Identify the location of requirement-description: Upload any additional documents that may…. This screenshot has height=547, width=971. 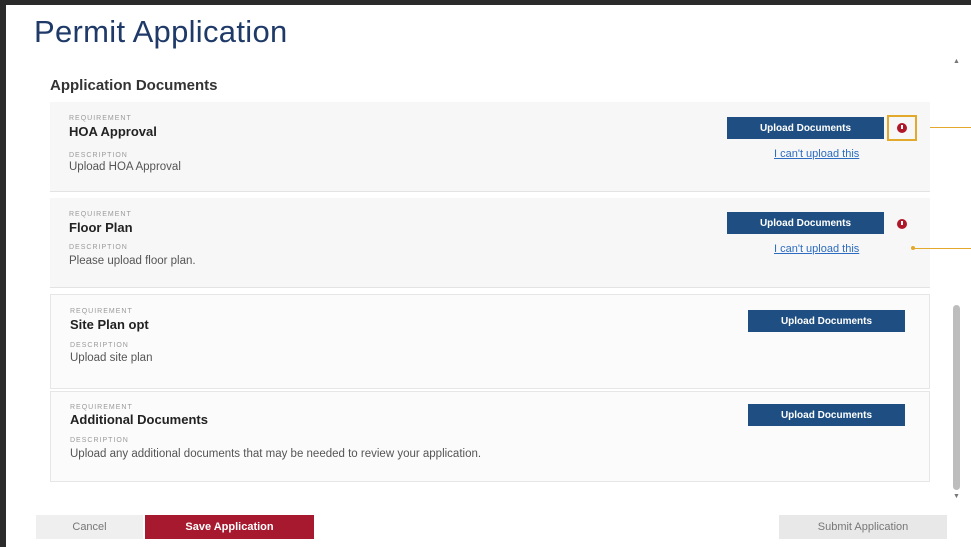
(276, 454).